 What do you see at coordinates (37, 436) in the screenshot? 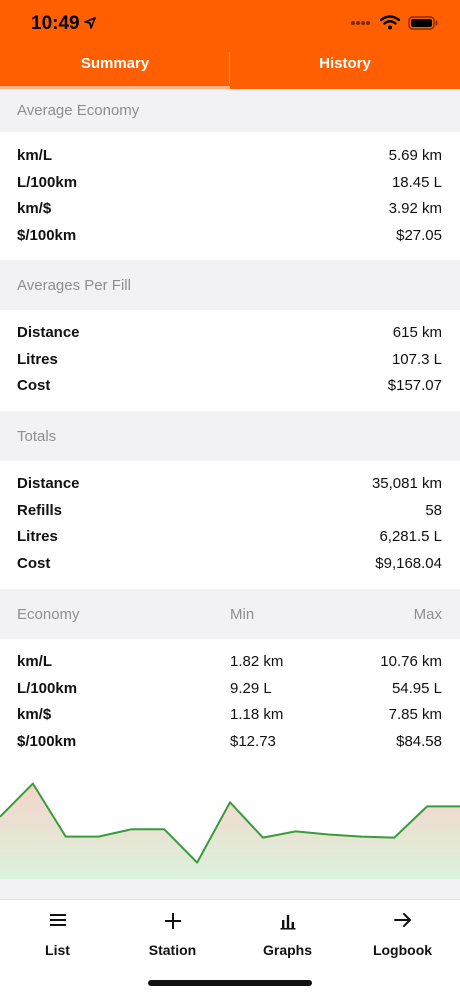
I see `section-title: Totals` at bounding box center [37, 436].